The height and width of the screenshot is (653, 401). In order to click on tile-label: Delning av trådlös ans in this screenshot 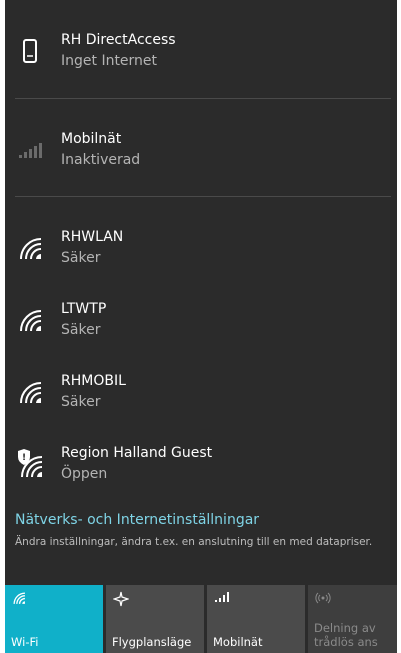, I will do `click(346, 635)`.